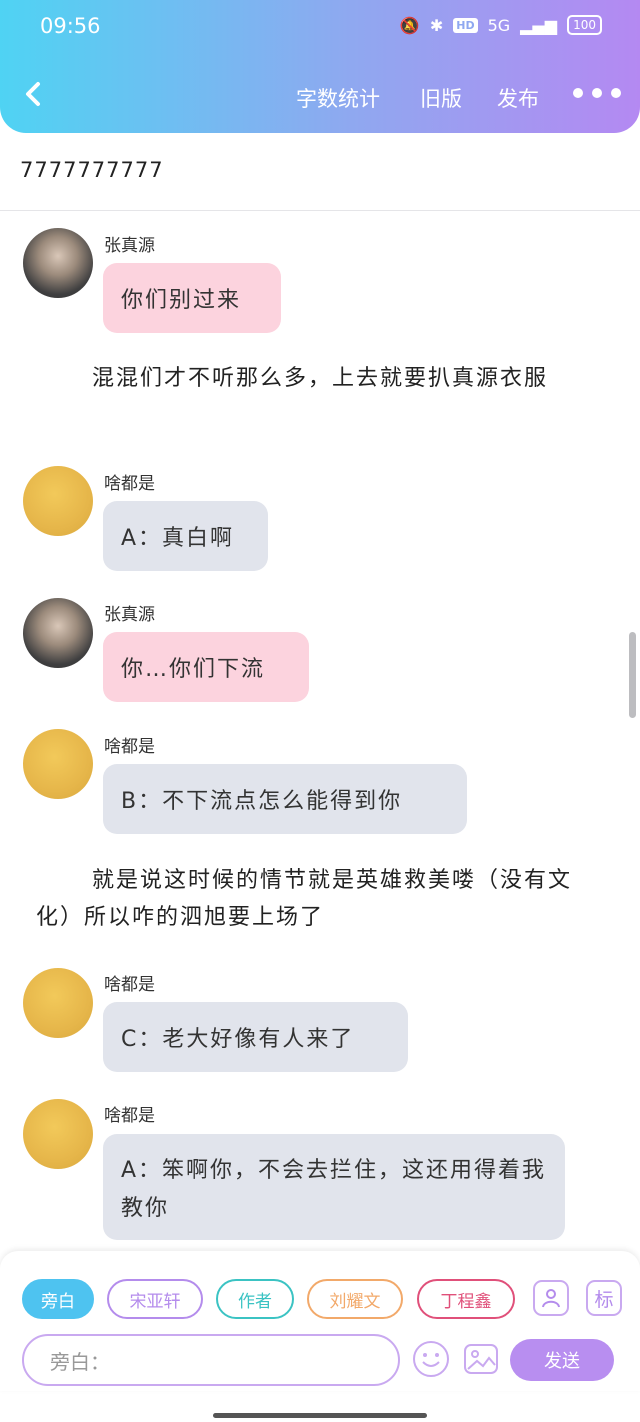  I want to click on divider, so click(320, 210).